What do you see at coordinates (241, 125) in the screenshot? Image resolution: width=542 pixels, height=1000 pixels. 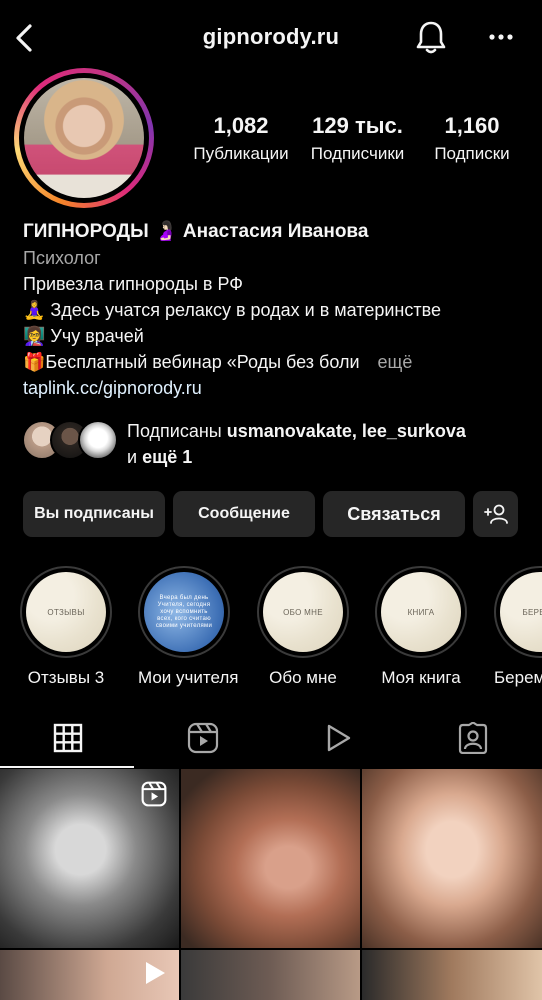 I see `posts-count-value: 1,082` at bounding box center [241, 125].